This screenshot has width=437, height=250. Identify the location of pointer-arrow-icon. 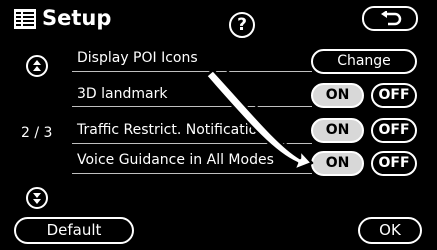
(259, 118).